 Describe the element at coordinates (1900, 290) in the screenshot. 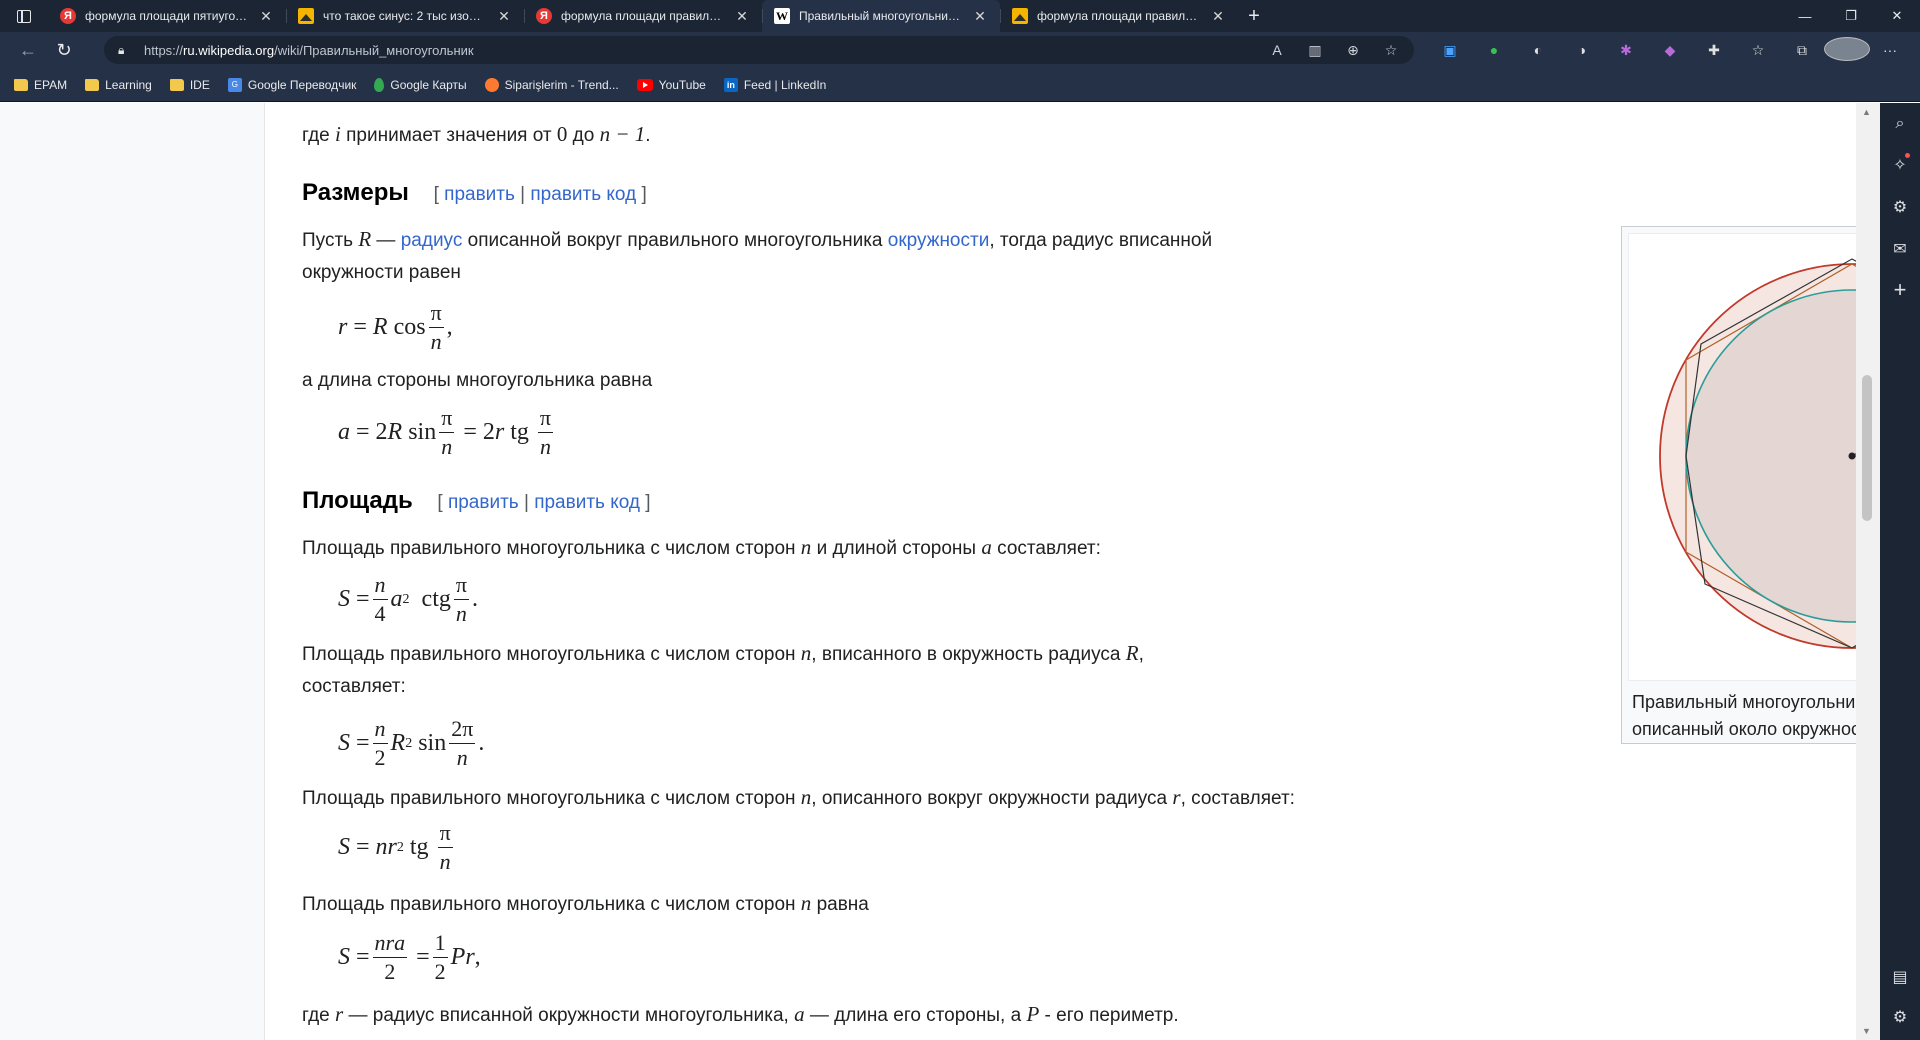

I see `add-sidebar-app-icon: +` at that location.